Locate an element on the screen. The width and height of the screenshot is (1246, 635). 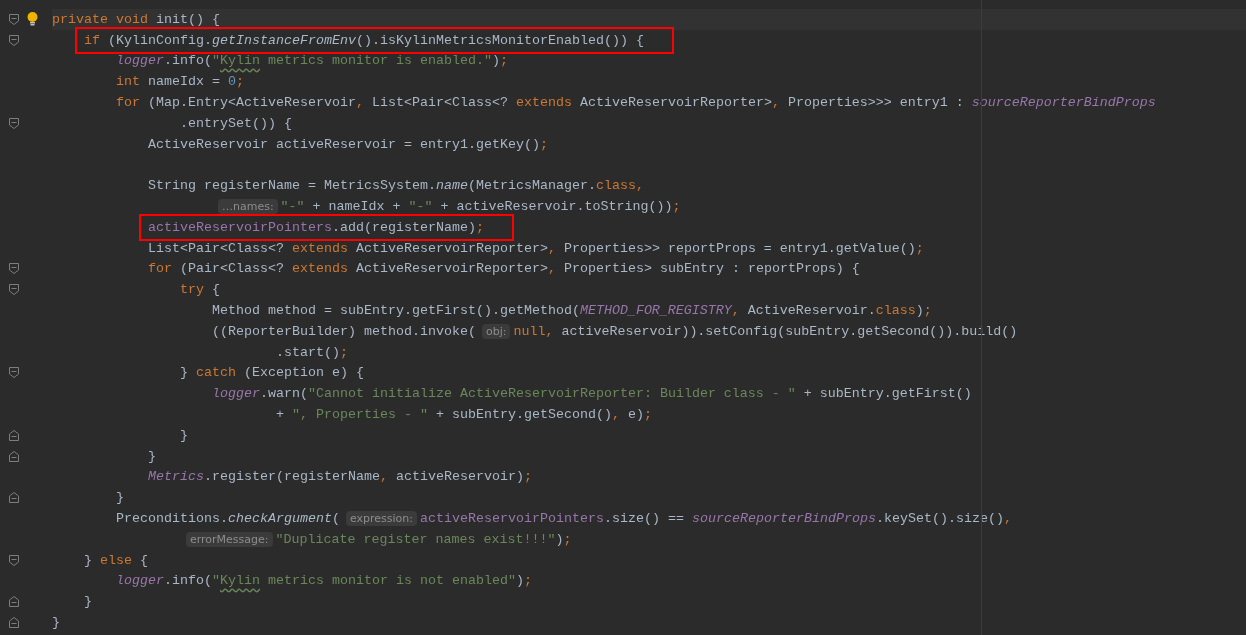
code-text: ((ReporterBuilder) method.invoke( is located at coordinates (343, 331).